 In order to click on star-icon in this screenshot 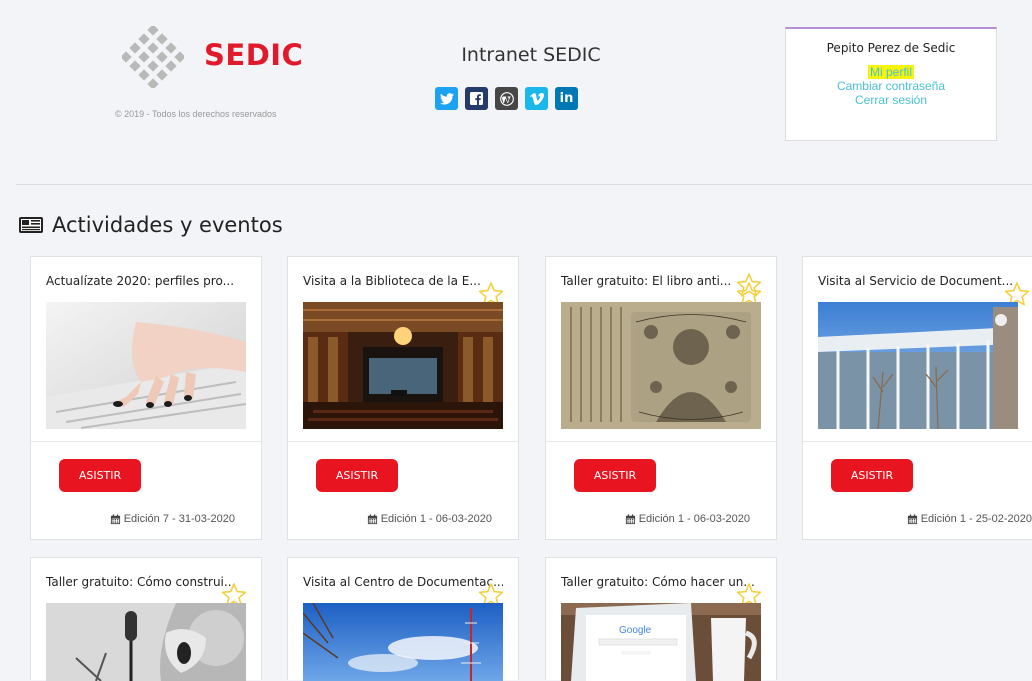, I will do `click(749, 285)`.